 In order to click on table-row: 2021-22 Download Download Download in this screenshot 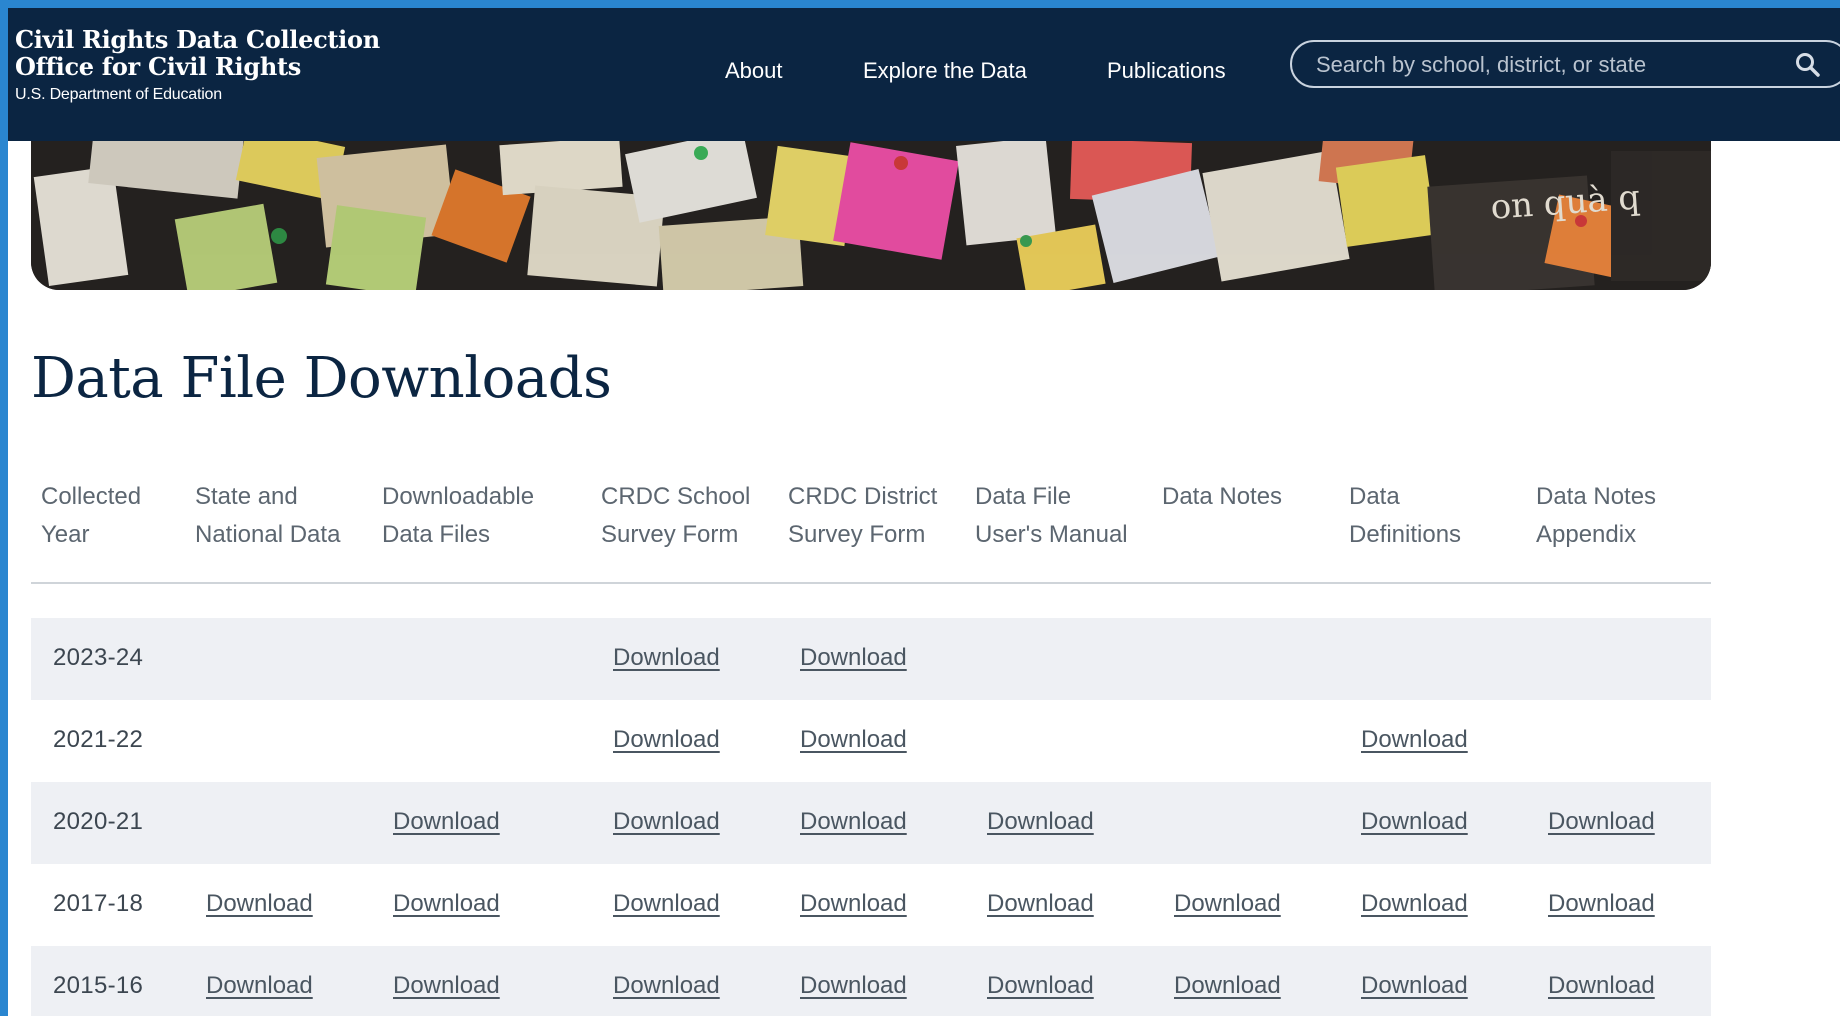, I will do `click(871, 741)`.